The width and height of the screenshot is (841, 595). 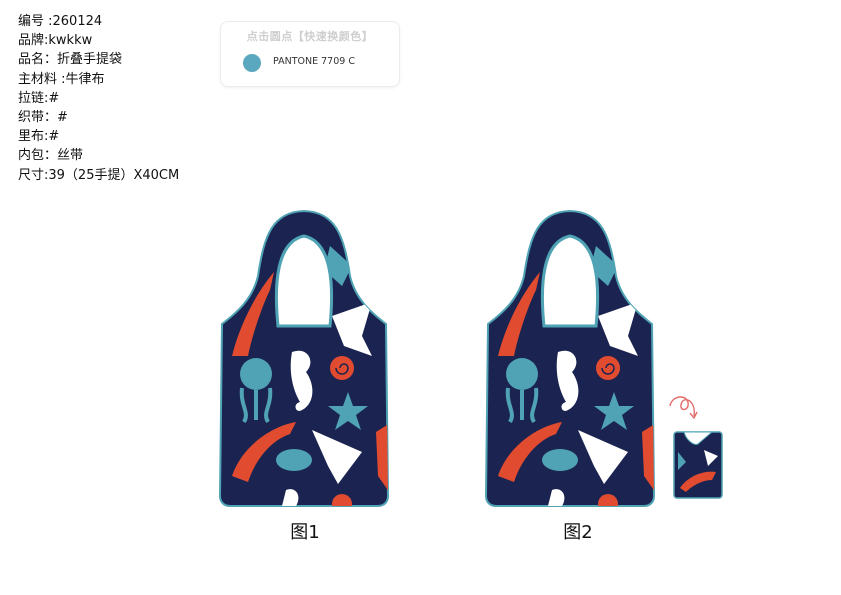 I want to click on figure-1-caption: 图1, so click(x=305, y=532).